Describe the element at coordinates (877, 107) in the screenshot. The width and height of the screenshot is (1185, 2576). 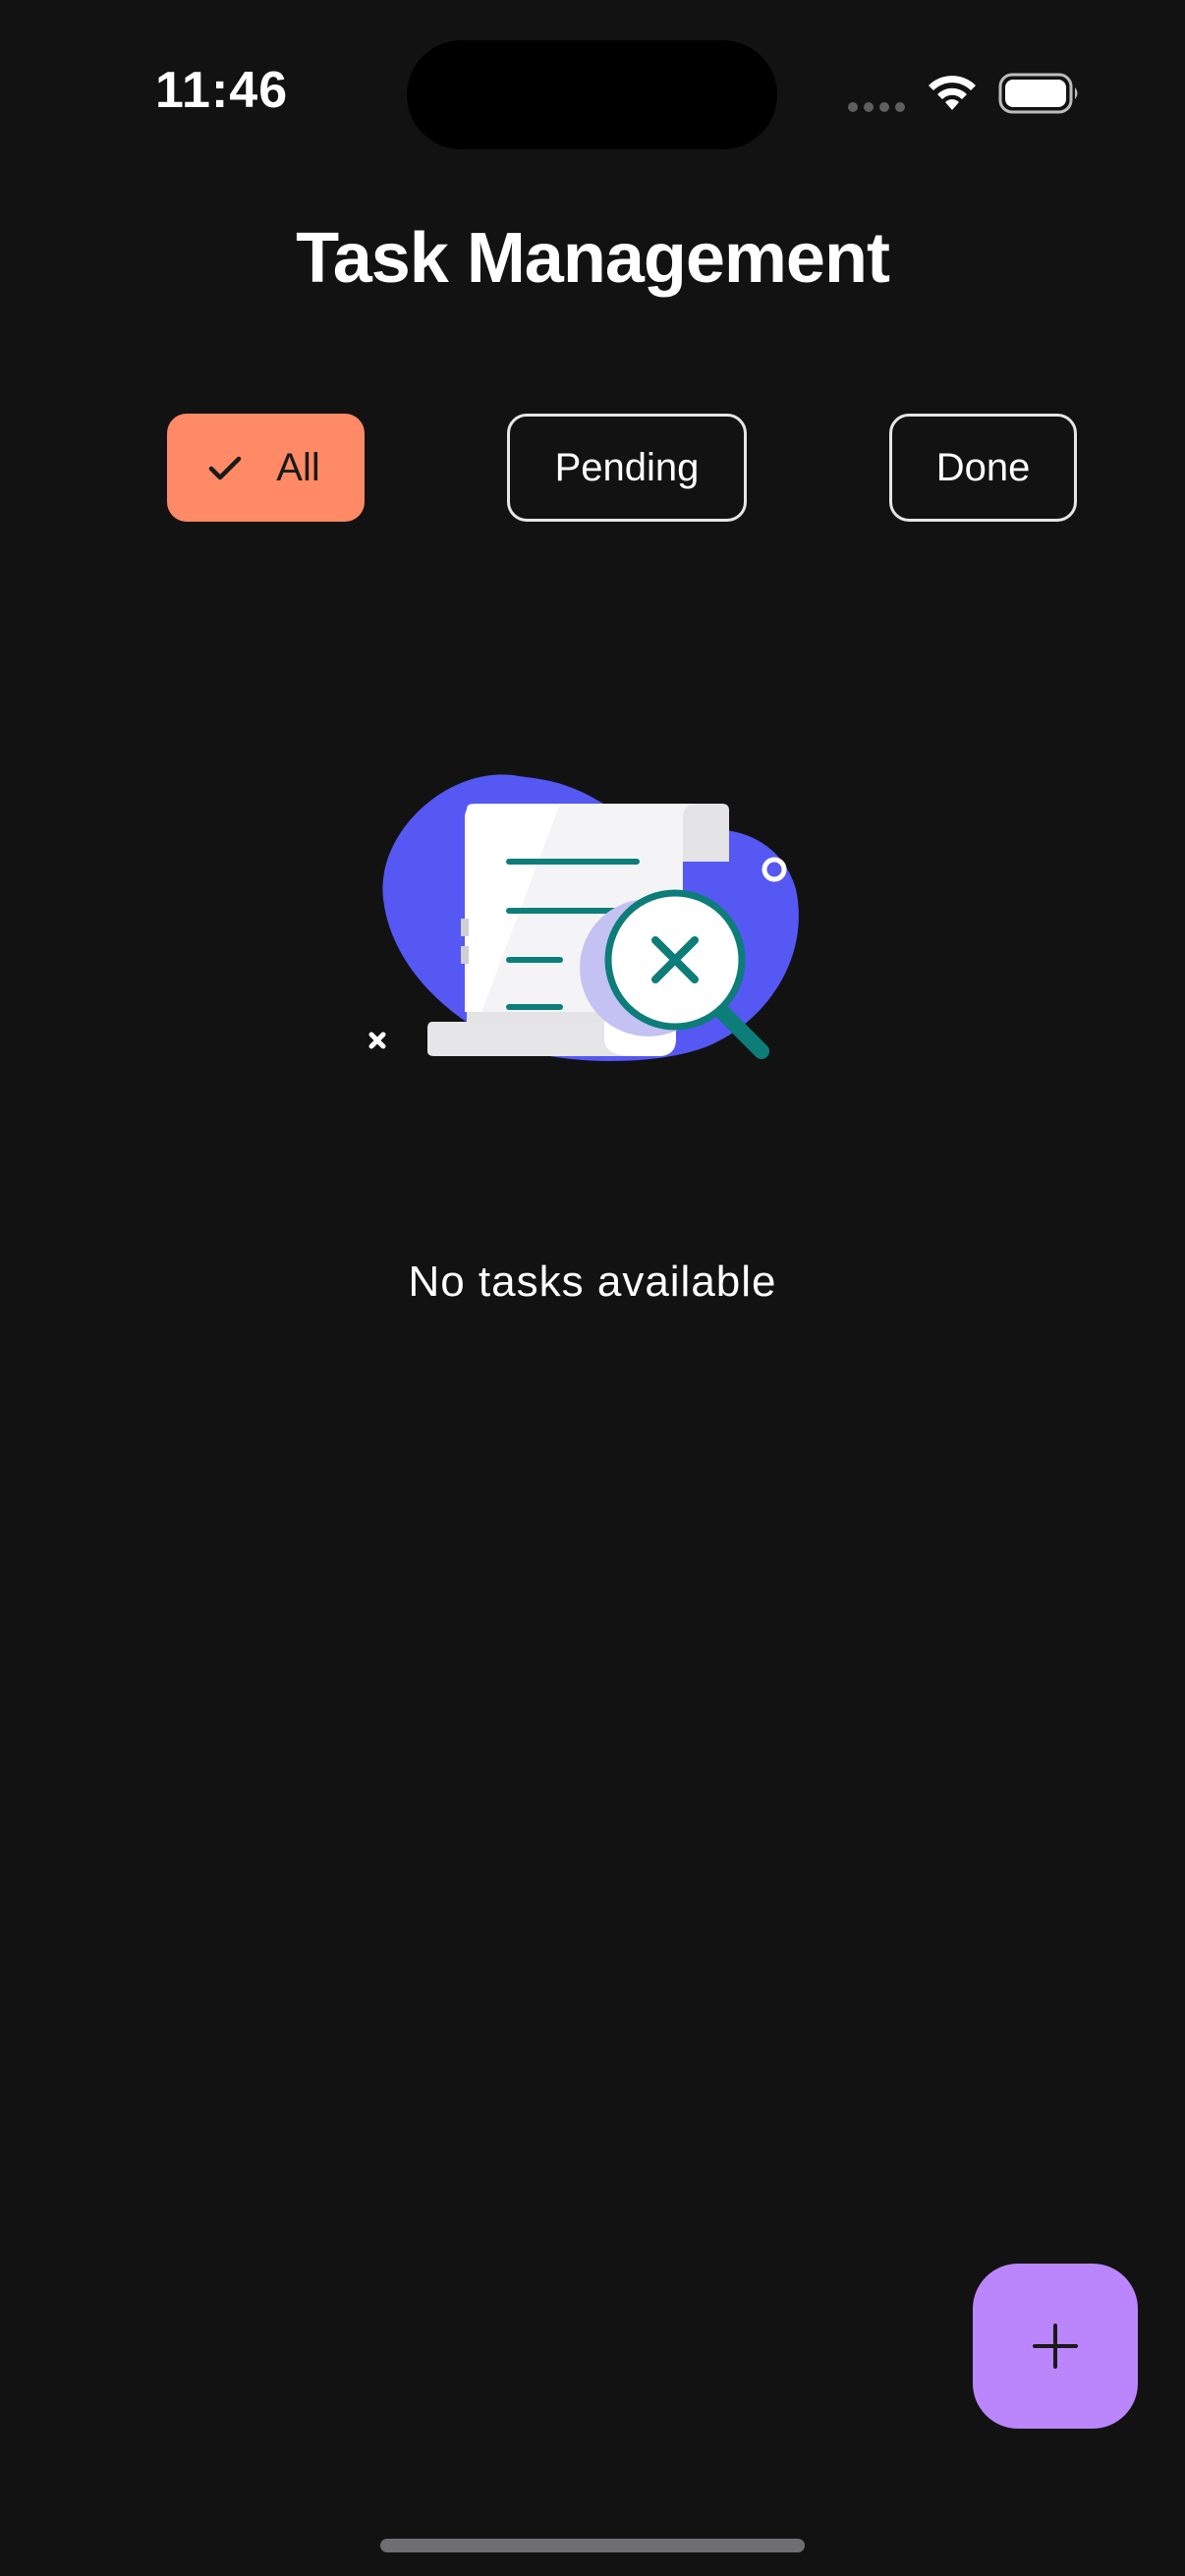
I see `cellular-signal-icon` at that location.